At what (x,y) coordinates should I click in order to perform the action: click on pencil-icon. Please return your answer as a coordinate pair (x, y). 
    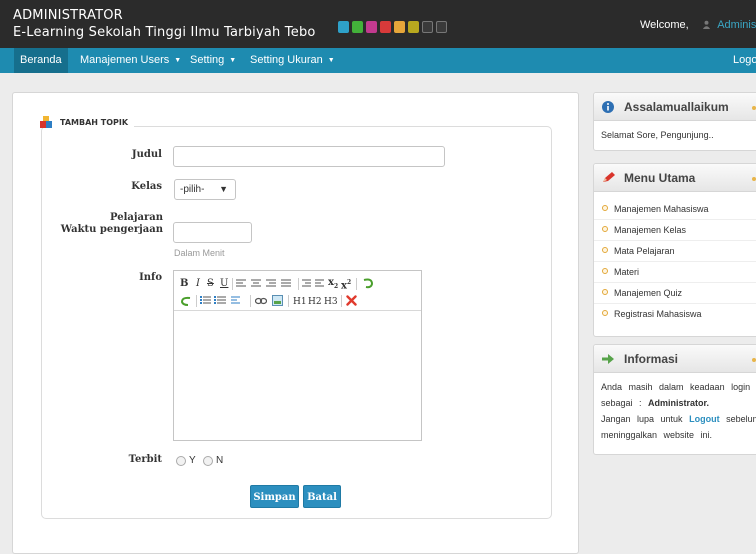
    Looking at the image, I should click on (609, 177).